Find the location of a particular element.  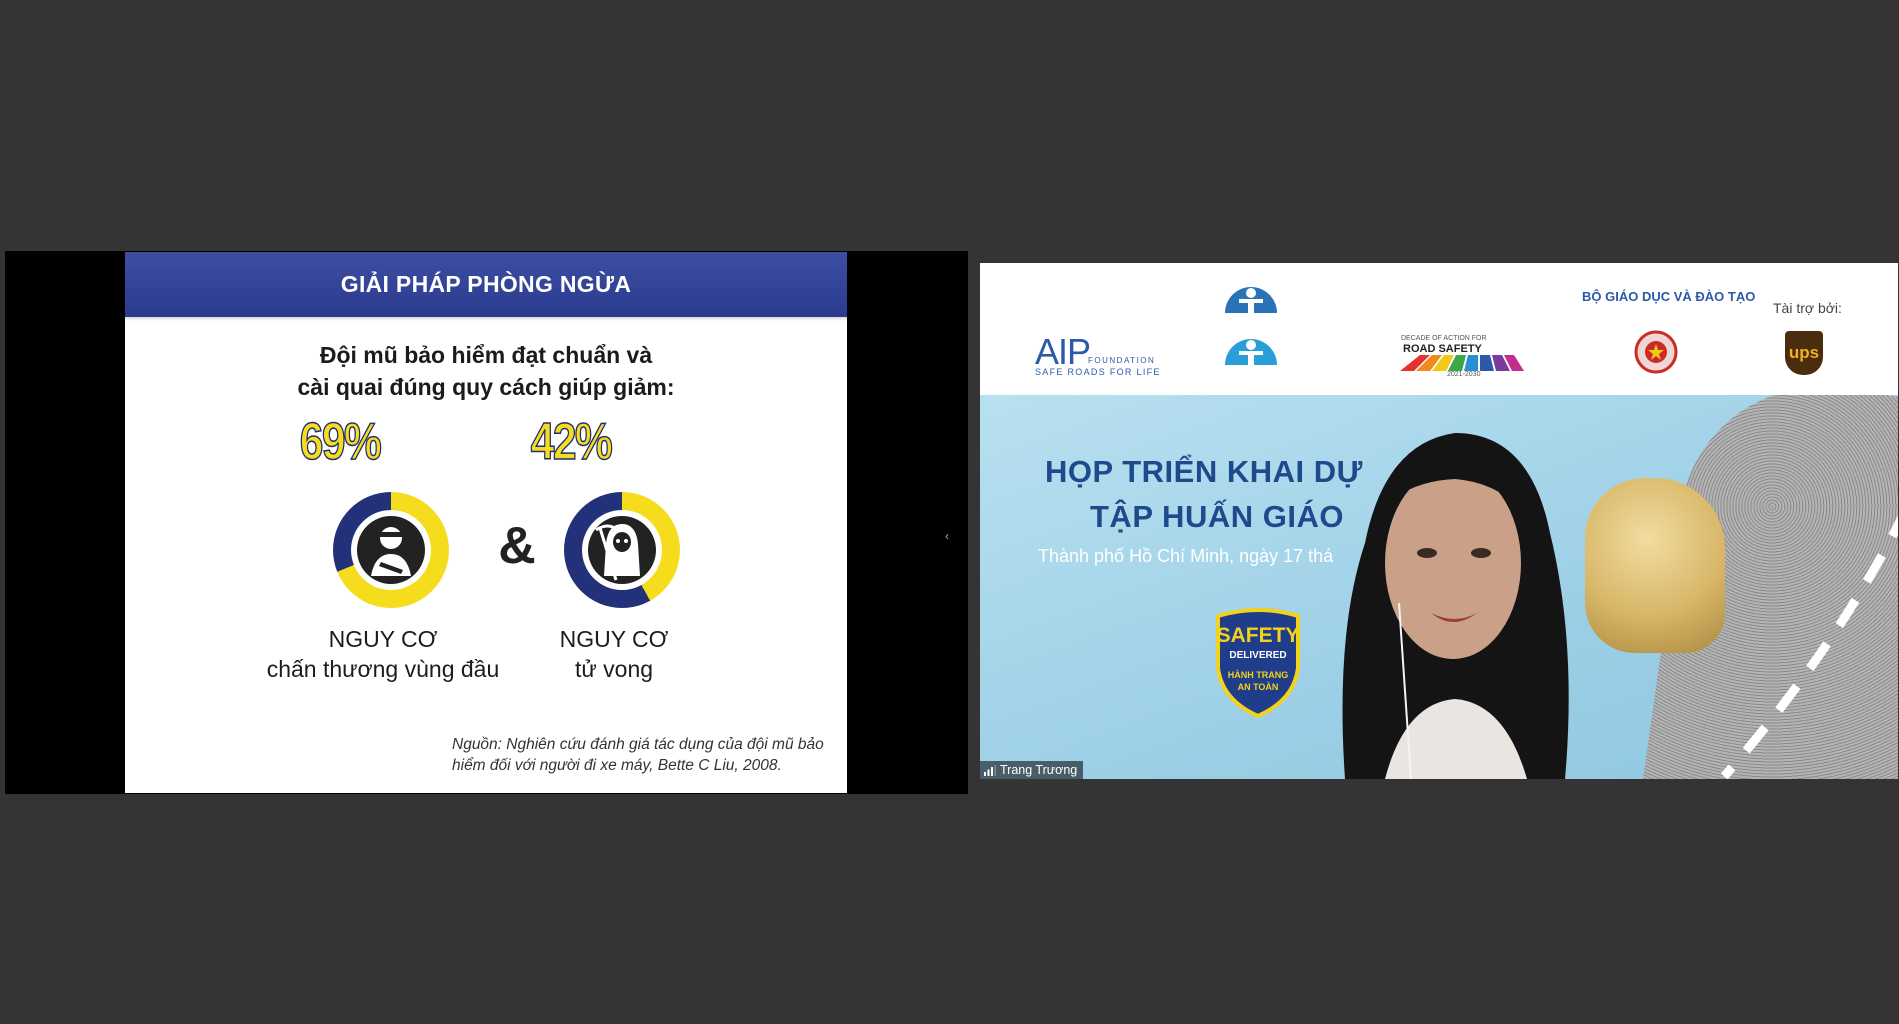

badge-delivered-text: DELIVERED is located at coordinates (1258, 655).